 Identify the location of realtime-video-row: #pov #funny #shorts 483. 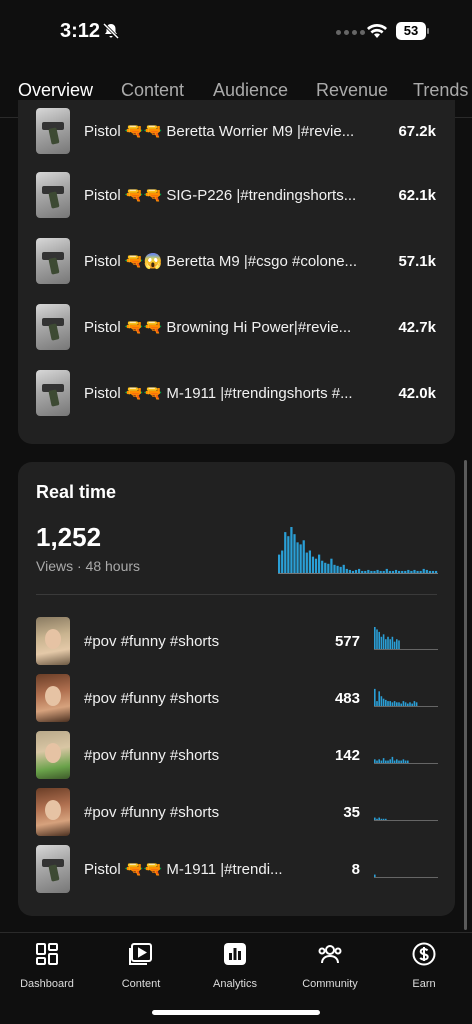
(237, 698).